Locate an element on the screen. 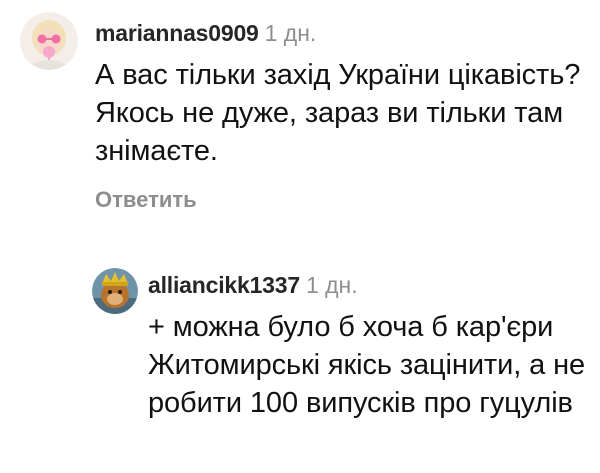 The width and height of the screenshot is (600, 473). user-avatar-crown-icon is located at coordinates (115, 291).